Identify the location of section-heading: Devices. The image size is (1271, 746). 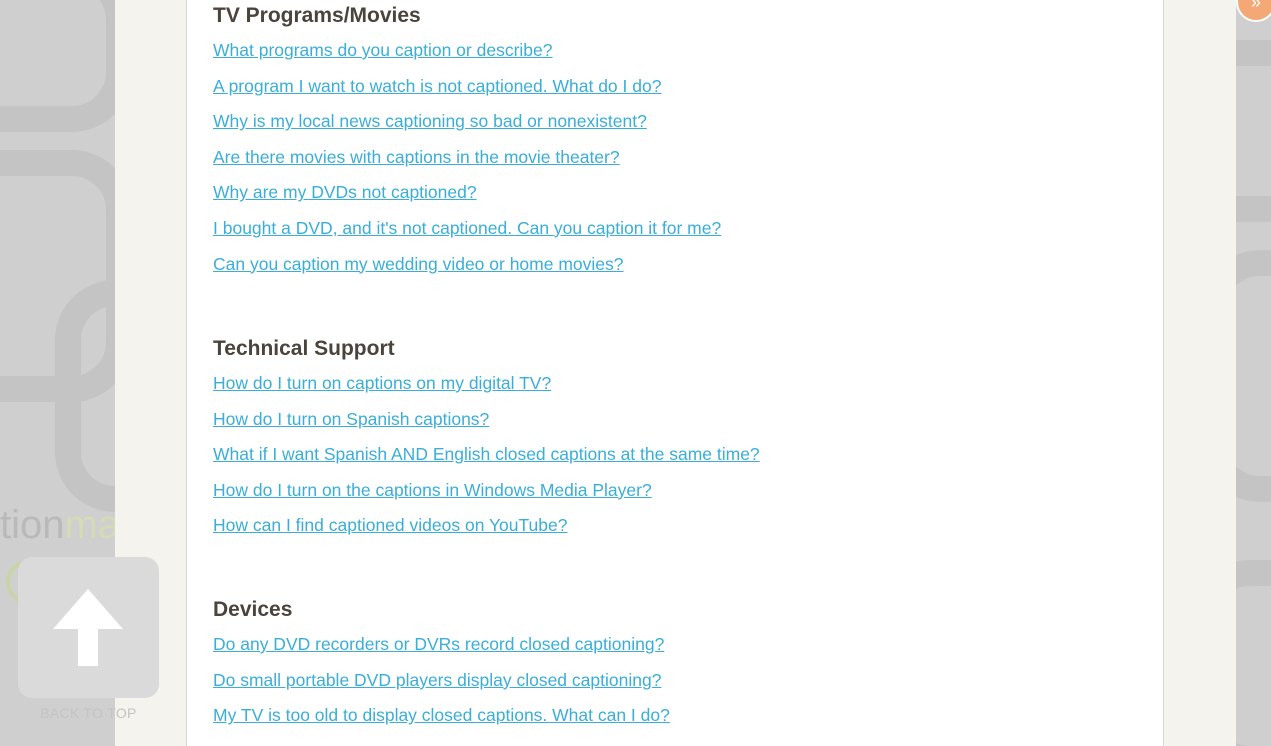
(253, 609).